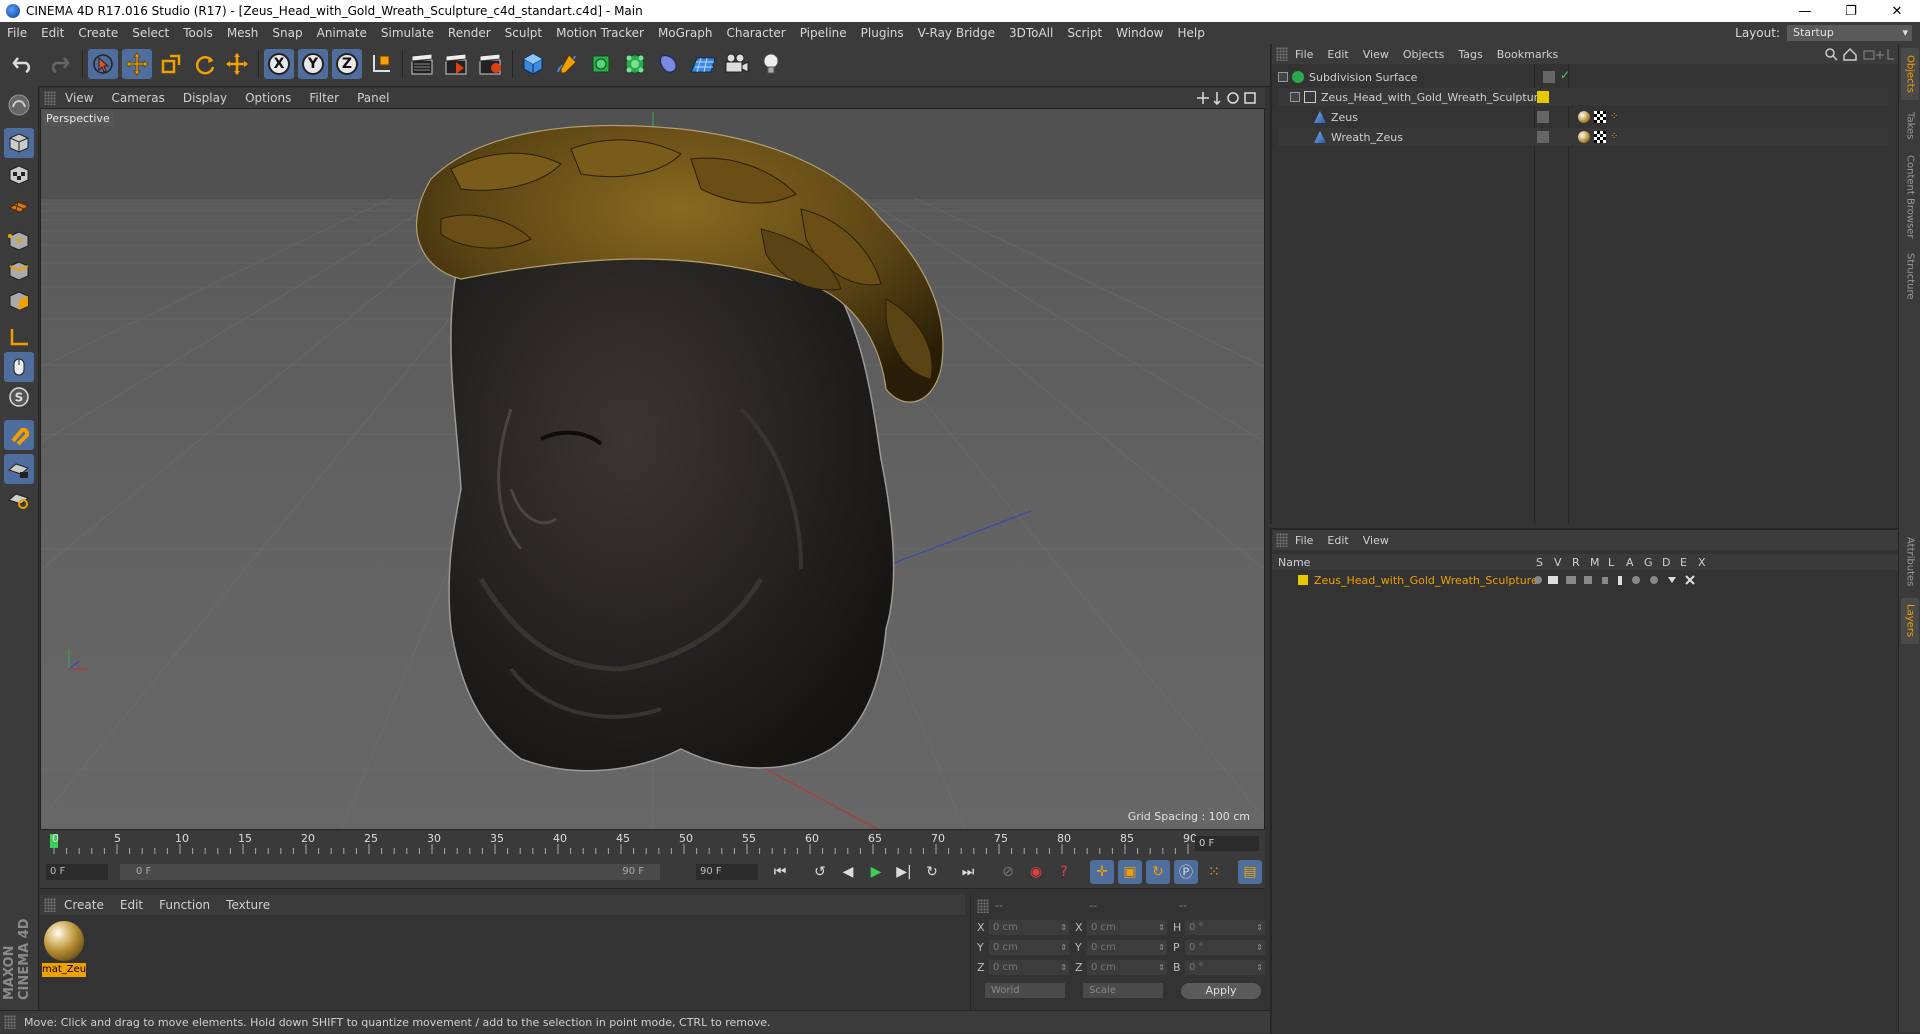  What do you see at coordinates (685, 33) in the screenshot?
I see `menu-mograph: MoGraph` at bounding box center [685, 33].